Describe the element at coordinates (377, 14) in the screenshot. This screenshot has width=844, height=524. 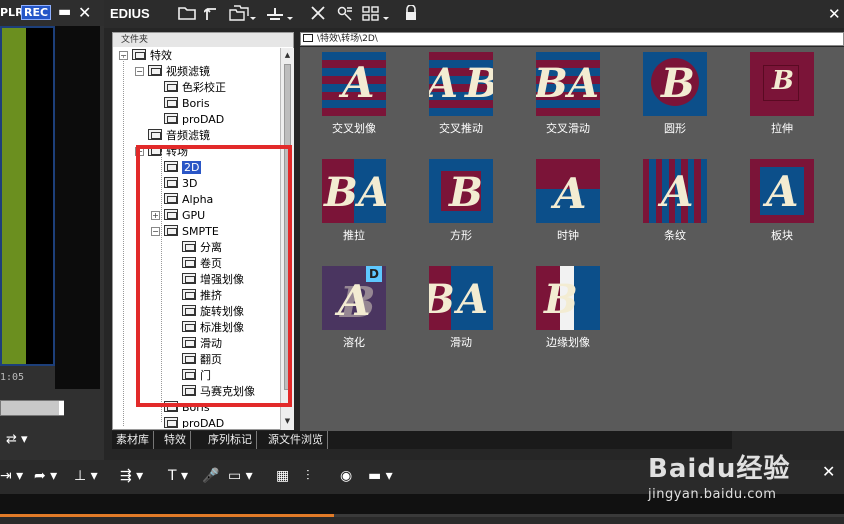
I see `view-icon` at that location.